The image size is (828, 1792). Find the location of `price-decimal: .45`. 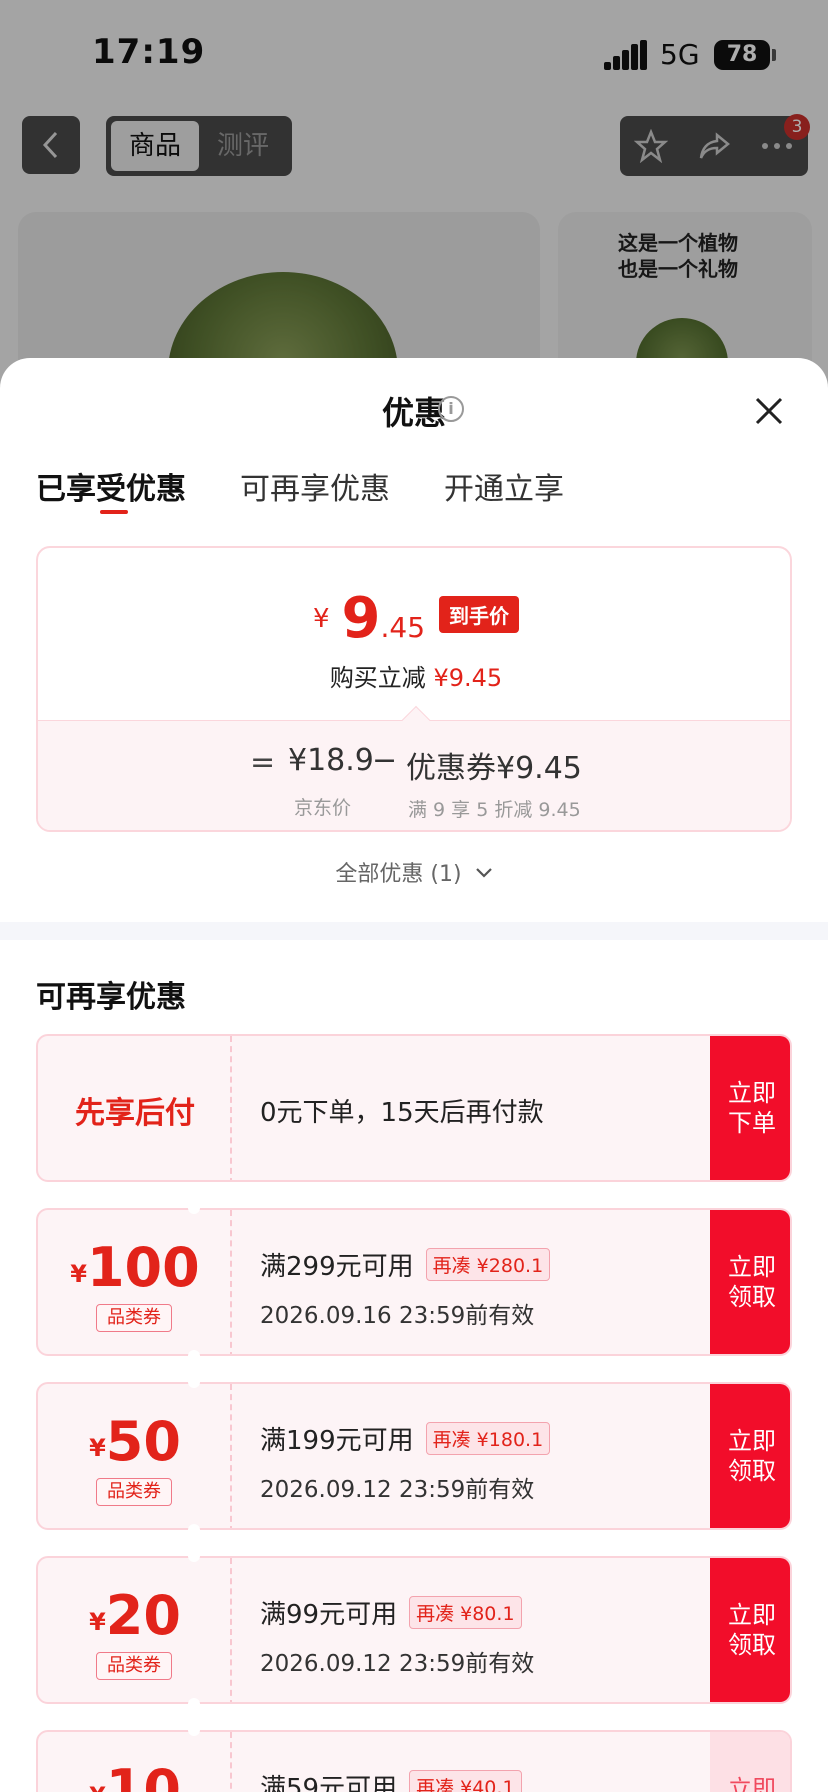

price-decimal: .45 is located at coordinates (403, 627).